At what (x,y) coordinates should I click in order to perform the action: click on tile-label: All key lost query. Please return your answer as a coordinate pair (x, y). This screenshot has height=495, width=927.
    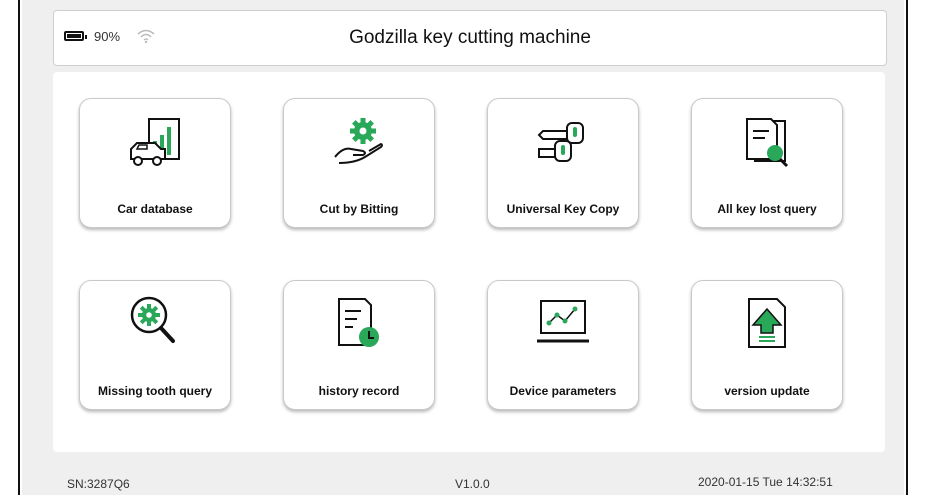
    Looking at the image, I should click on (767, 209).